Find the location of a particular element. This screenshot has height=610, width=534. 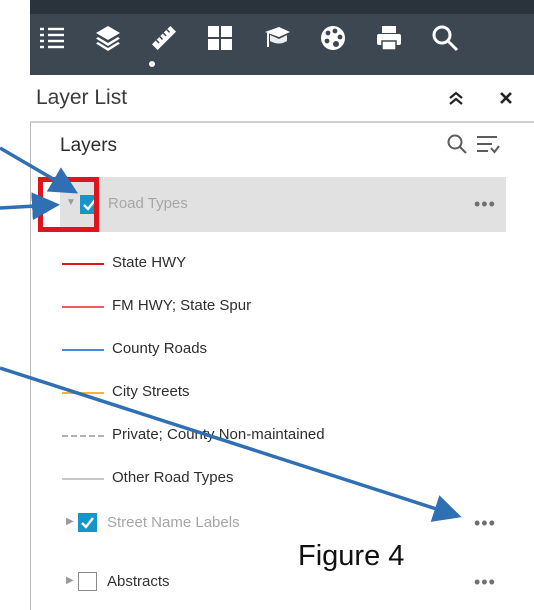

layer-checkbox-street-name-labels is located at coordinates (87, 522).